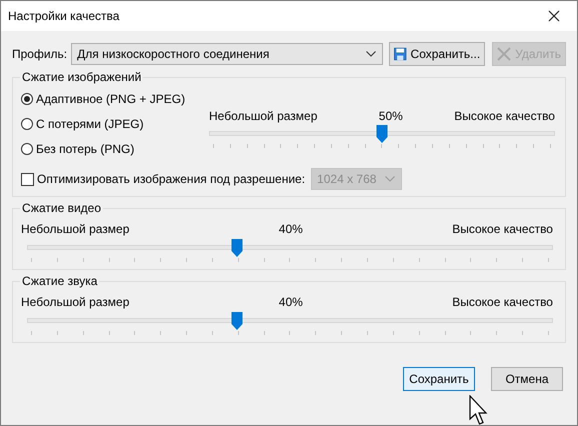 Image resolution: width=578 pixels, height=426 pixels. I want to click on close-icon, so click(554, 16).